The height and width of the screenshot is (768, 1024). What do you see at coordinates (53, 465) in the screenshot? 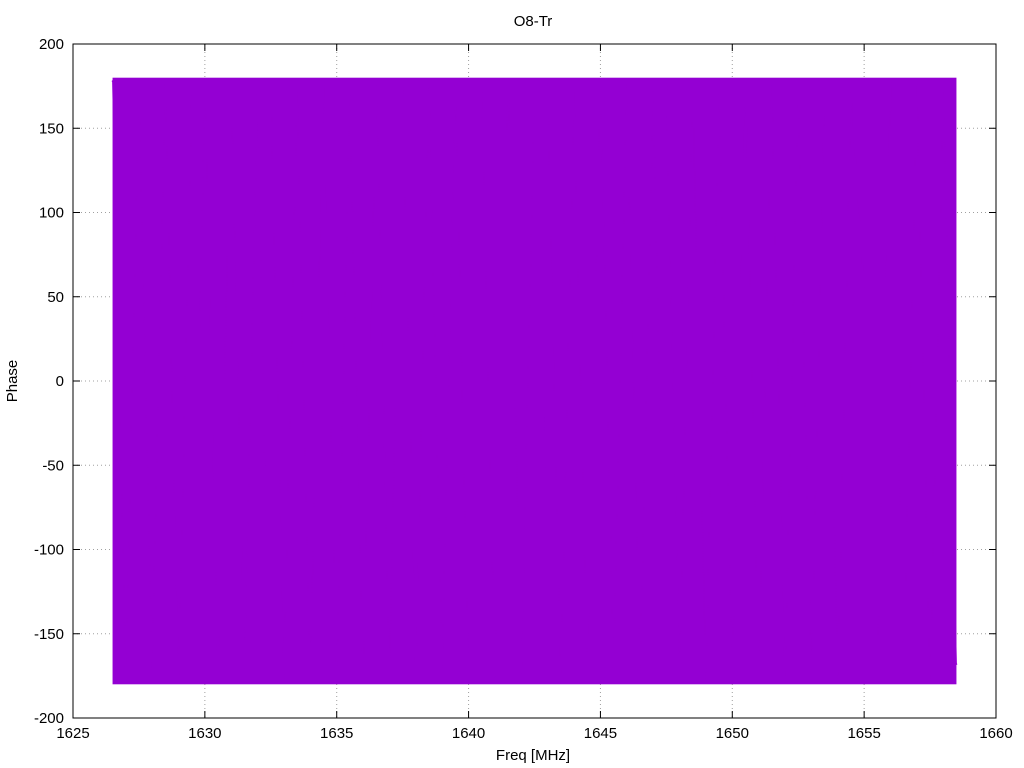
I see `y-tick-label: -50` at bounding box center [53, 465].